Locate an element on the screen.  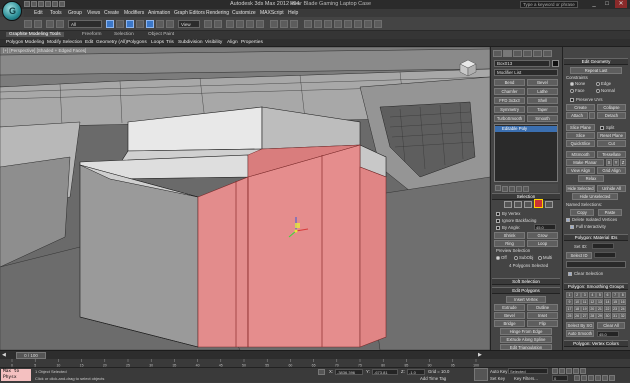
smoothing-group-button: 1 is located at coordinates (569, 295).